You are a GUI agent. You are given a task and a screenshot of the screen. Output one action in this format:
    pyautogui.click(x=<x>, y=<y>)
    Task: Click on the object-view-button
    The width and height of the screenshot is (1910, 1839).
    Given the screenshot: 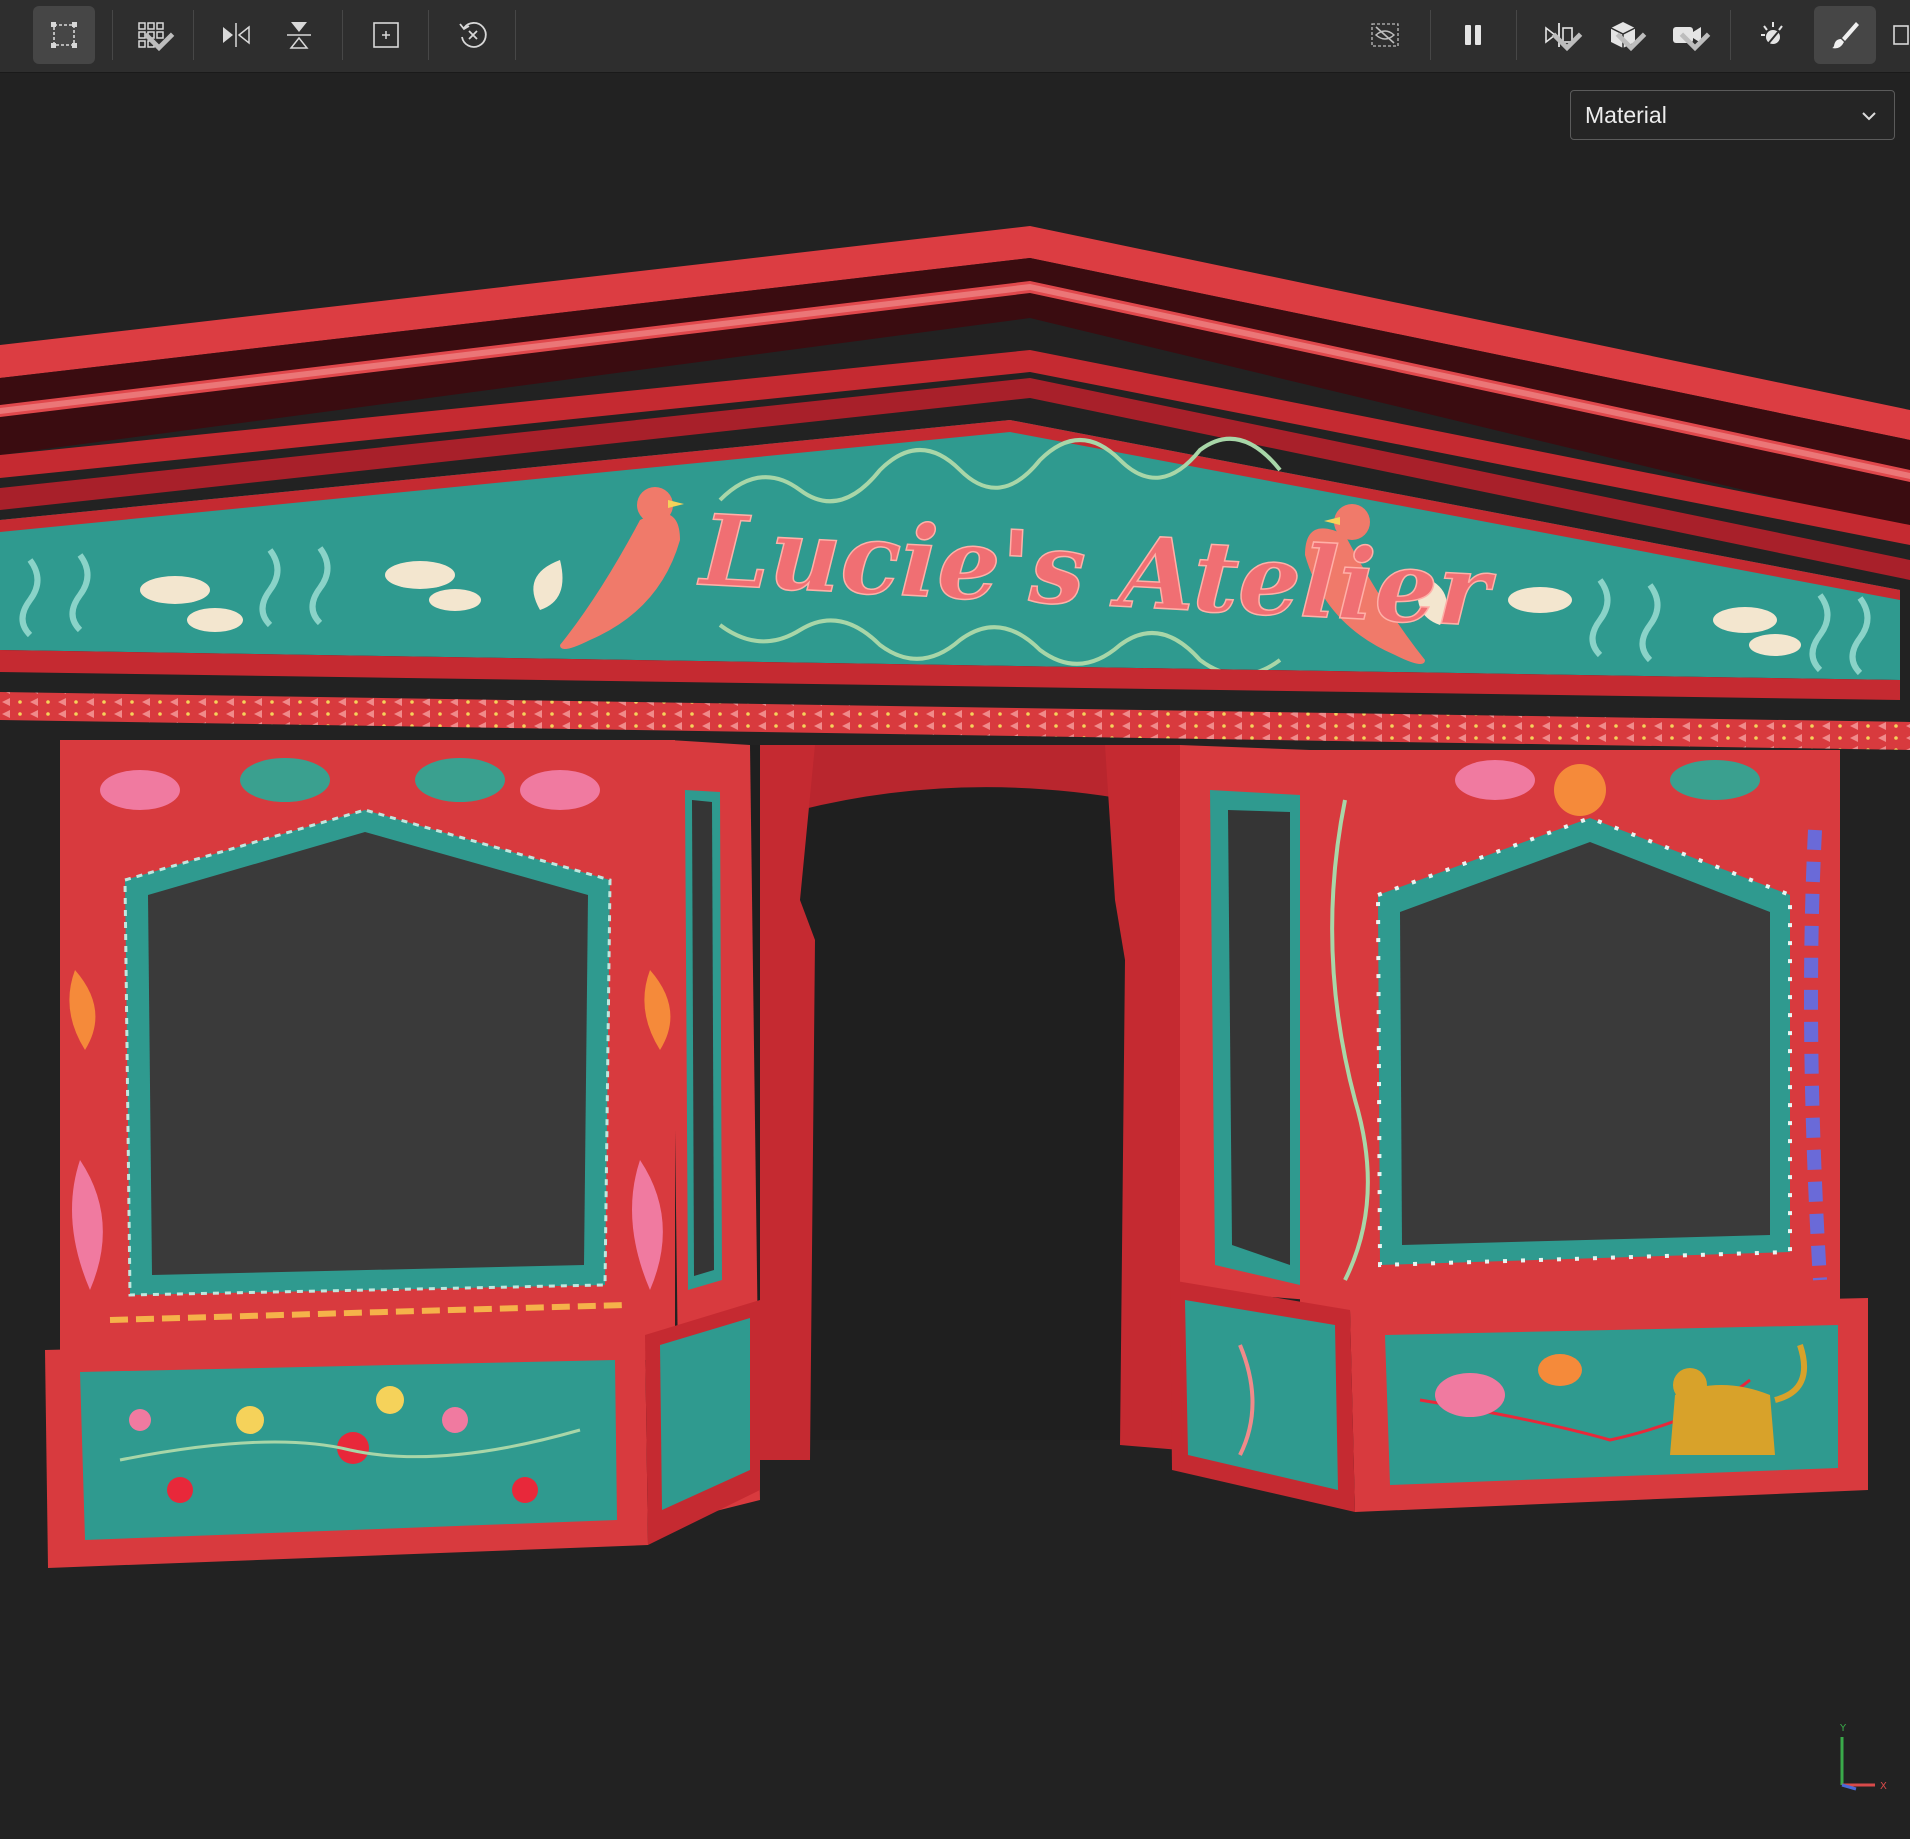 What is the action you would take?
    pyautogui.click(x=1623, y=35)
    